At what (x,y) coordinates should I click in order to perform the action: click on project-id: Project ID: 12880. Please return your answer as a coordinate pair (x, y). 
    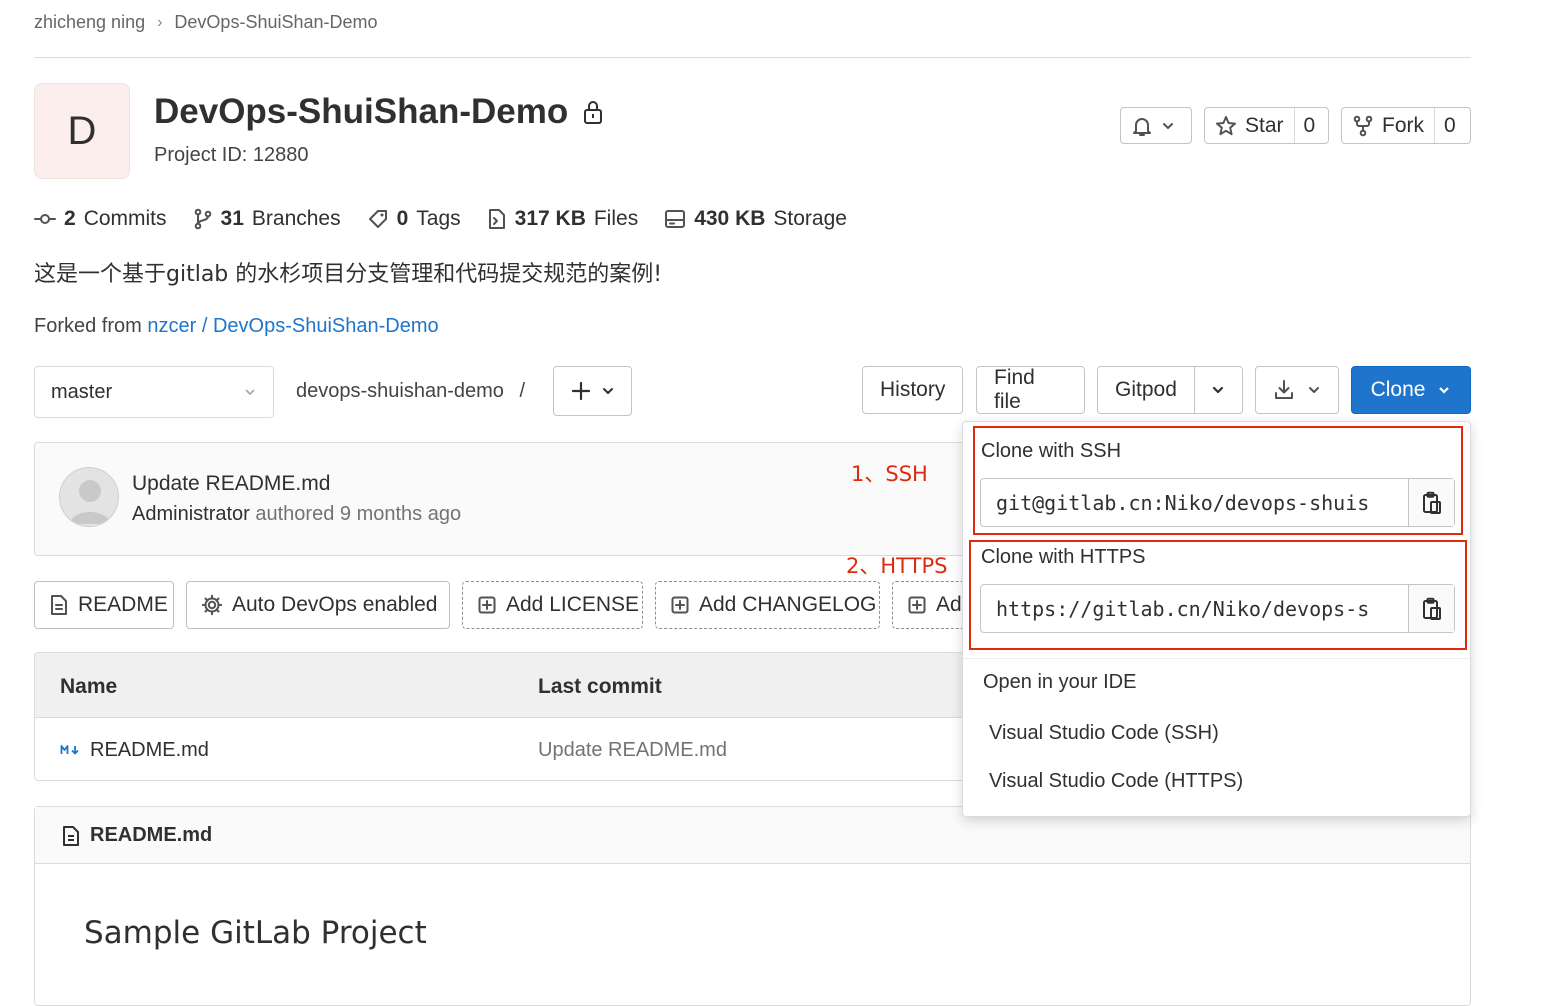
    Looking at the image, I should click on (231, 155).